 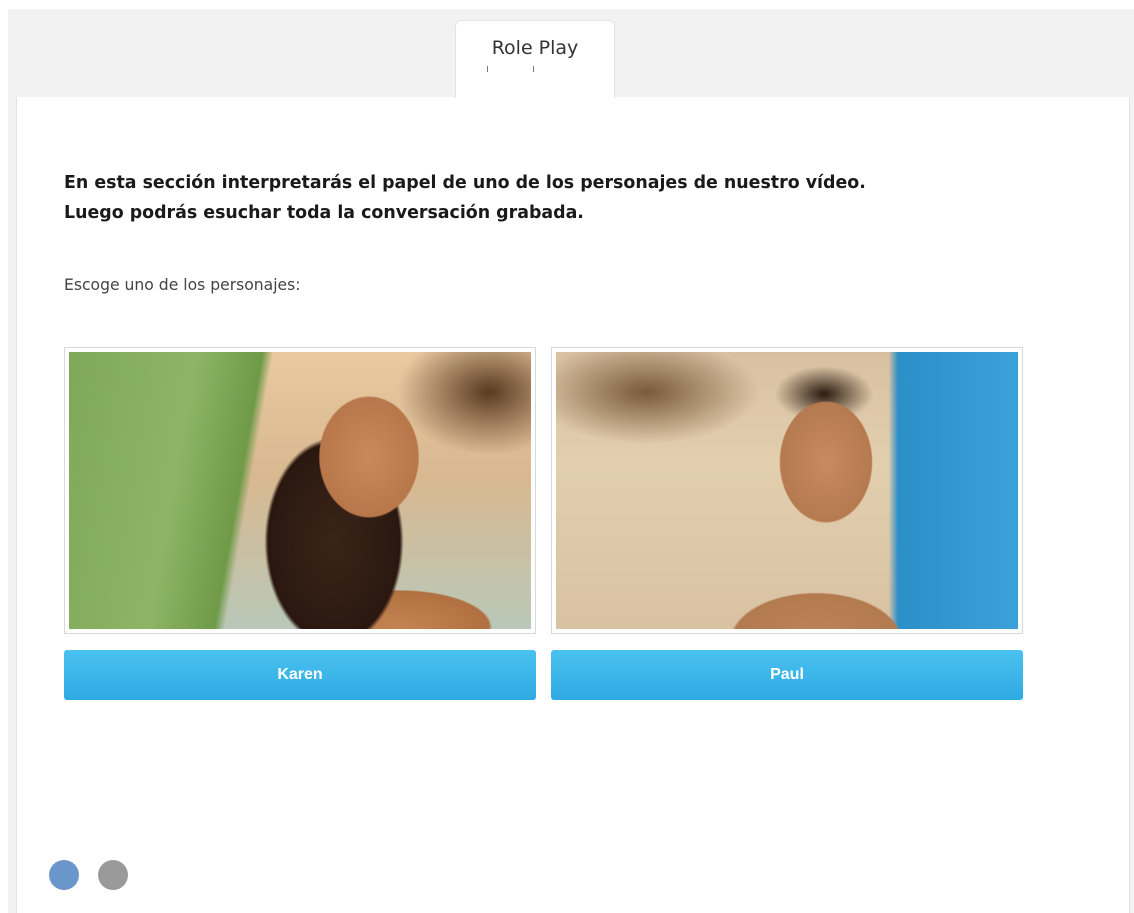 I want to click on paul-image, so click(x=787, y=490).